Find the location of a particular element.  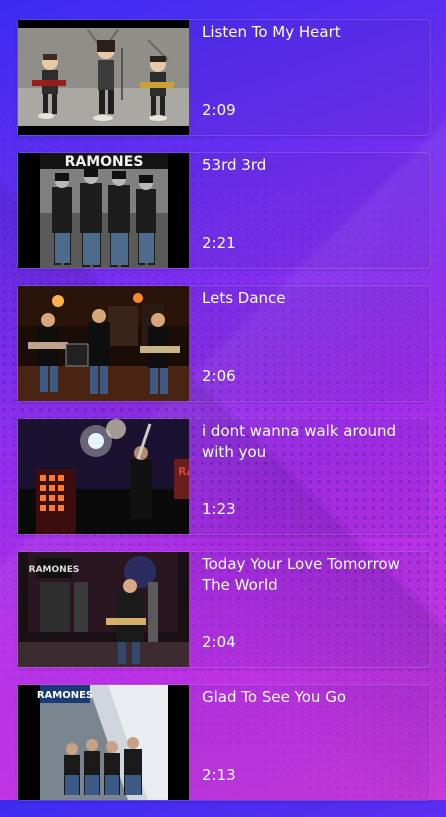

album-cover-image: RAMONES is located at coordinates (103, 742).